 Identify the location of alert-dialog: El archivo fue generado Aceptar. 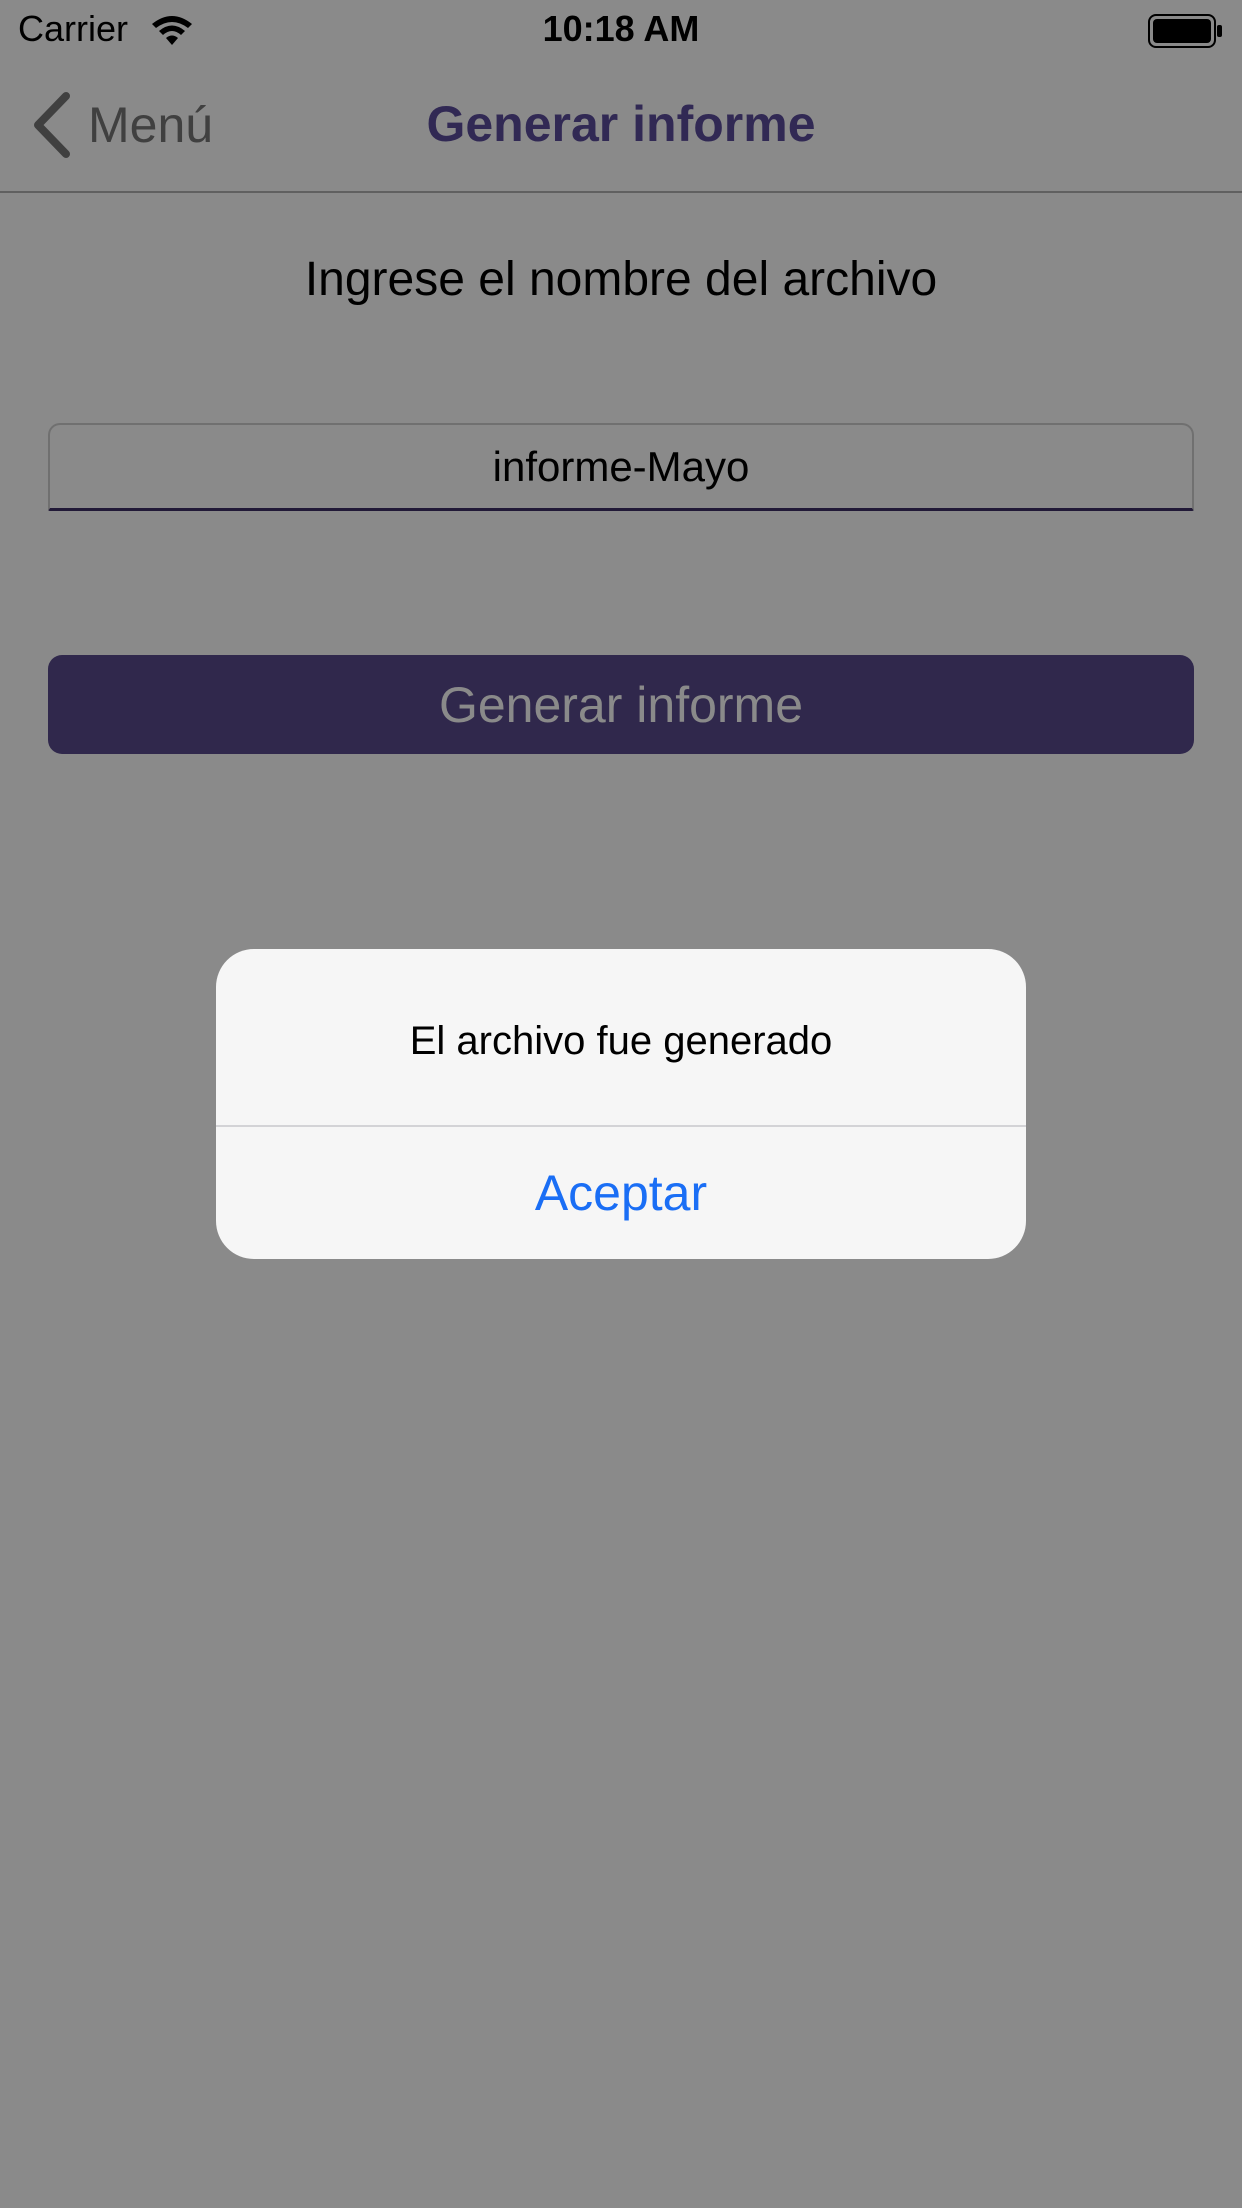
(621, 1104).